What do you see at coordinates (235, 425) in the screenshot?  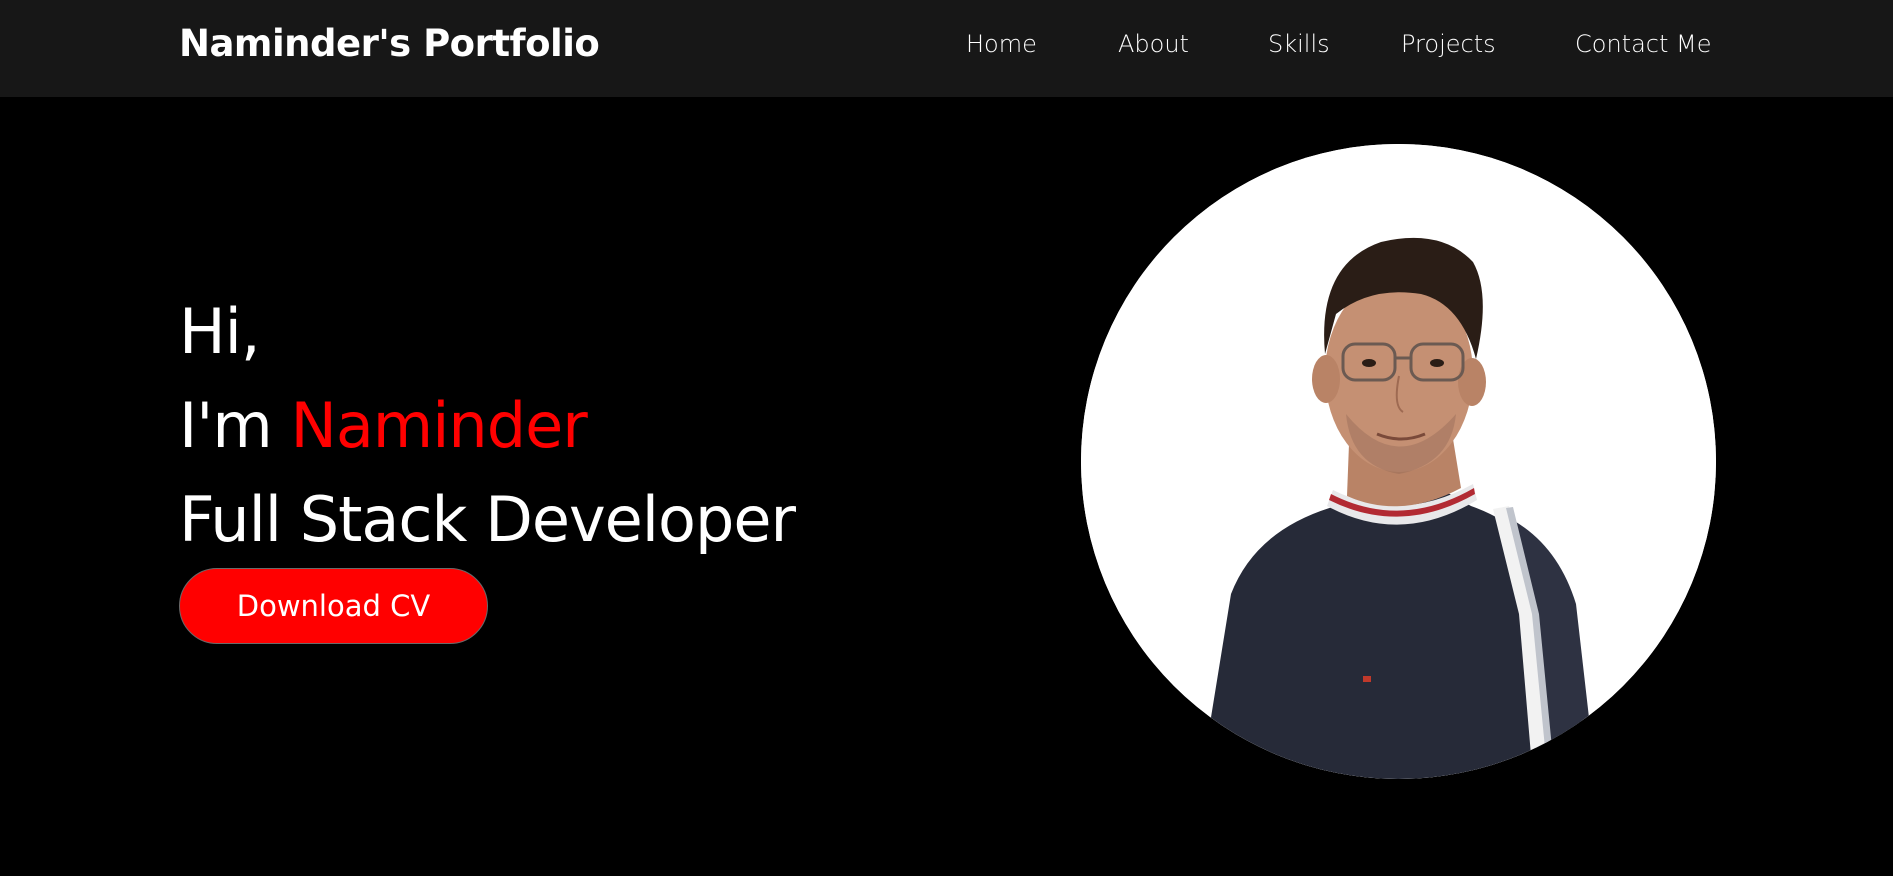 I see `intro-prefix: I'm` at bounding box center [235, 425].